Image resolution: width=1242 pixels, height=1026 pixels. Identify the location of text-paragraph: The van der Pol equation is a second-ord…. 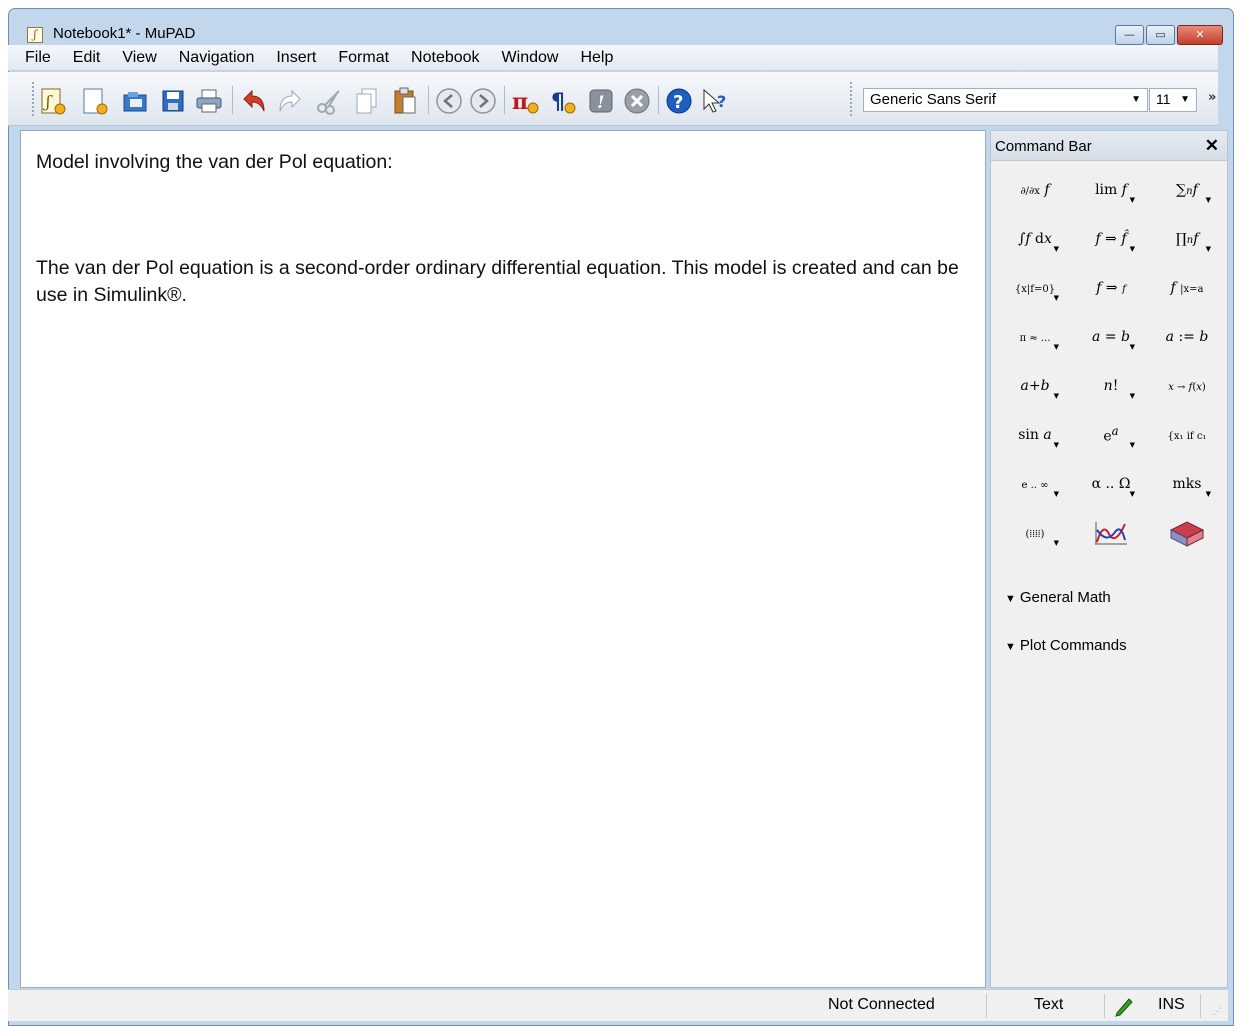
(501, 282).